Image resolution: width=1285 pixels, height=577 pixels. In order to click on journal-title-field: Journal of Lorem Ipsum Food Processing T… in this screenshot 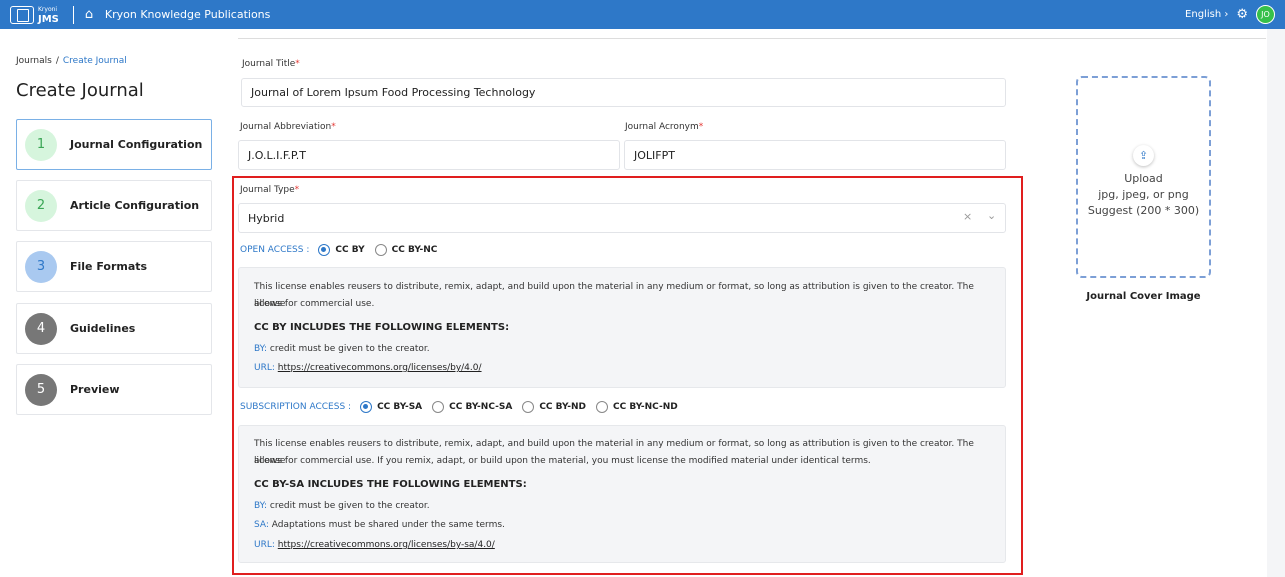, I will do `click(623, 92)`.